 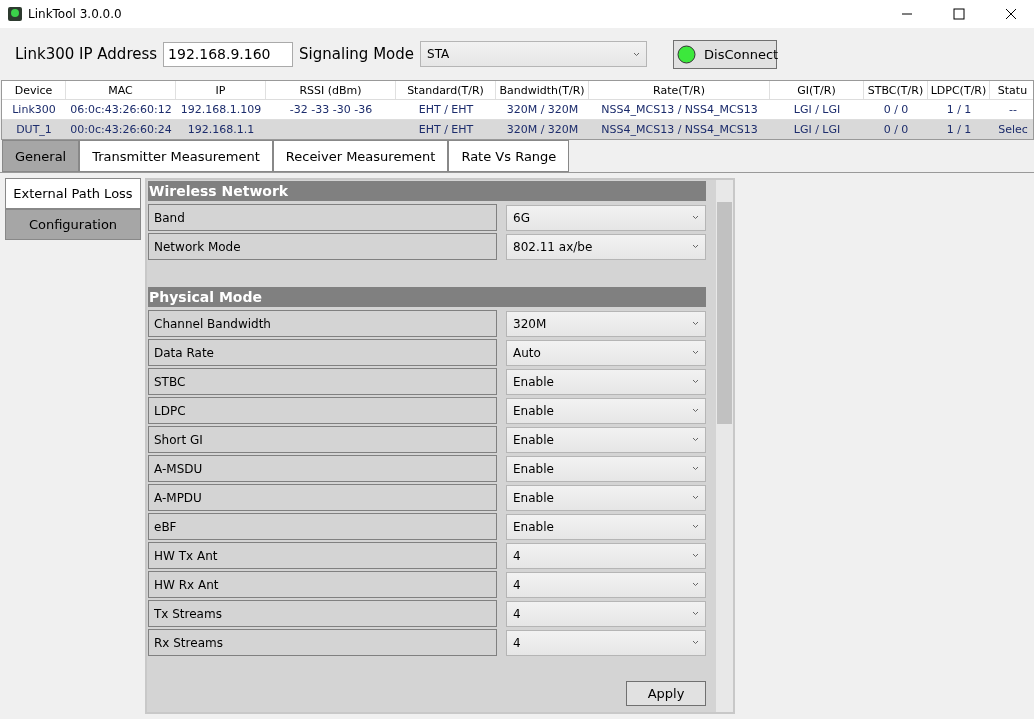 I want to click on column-header: GI(T/R), so click(x=817, y=90).